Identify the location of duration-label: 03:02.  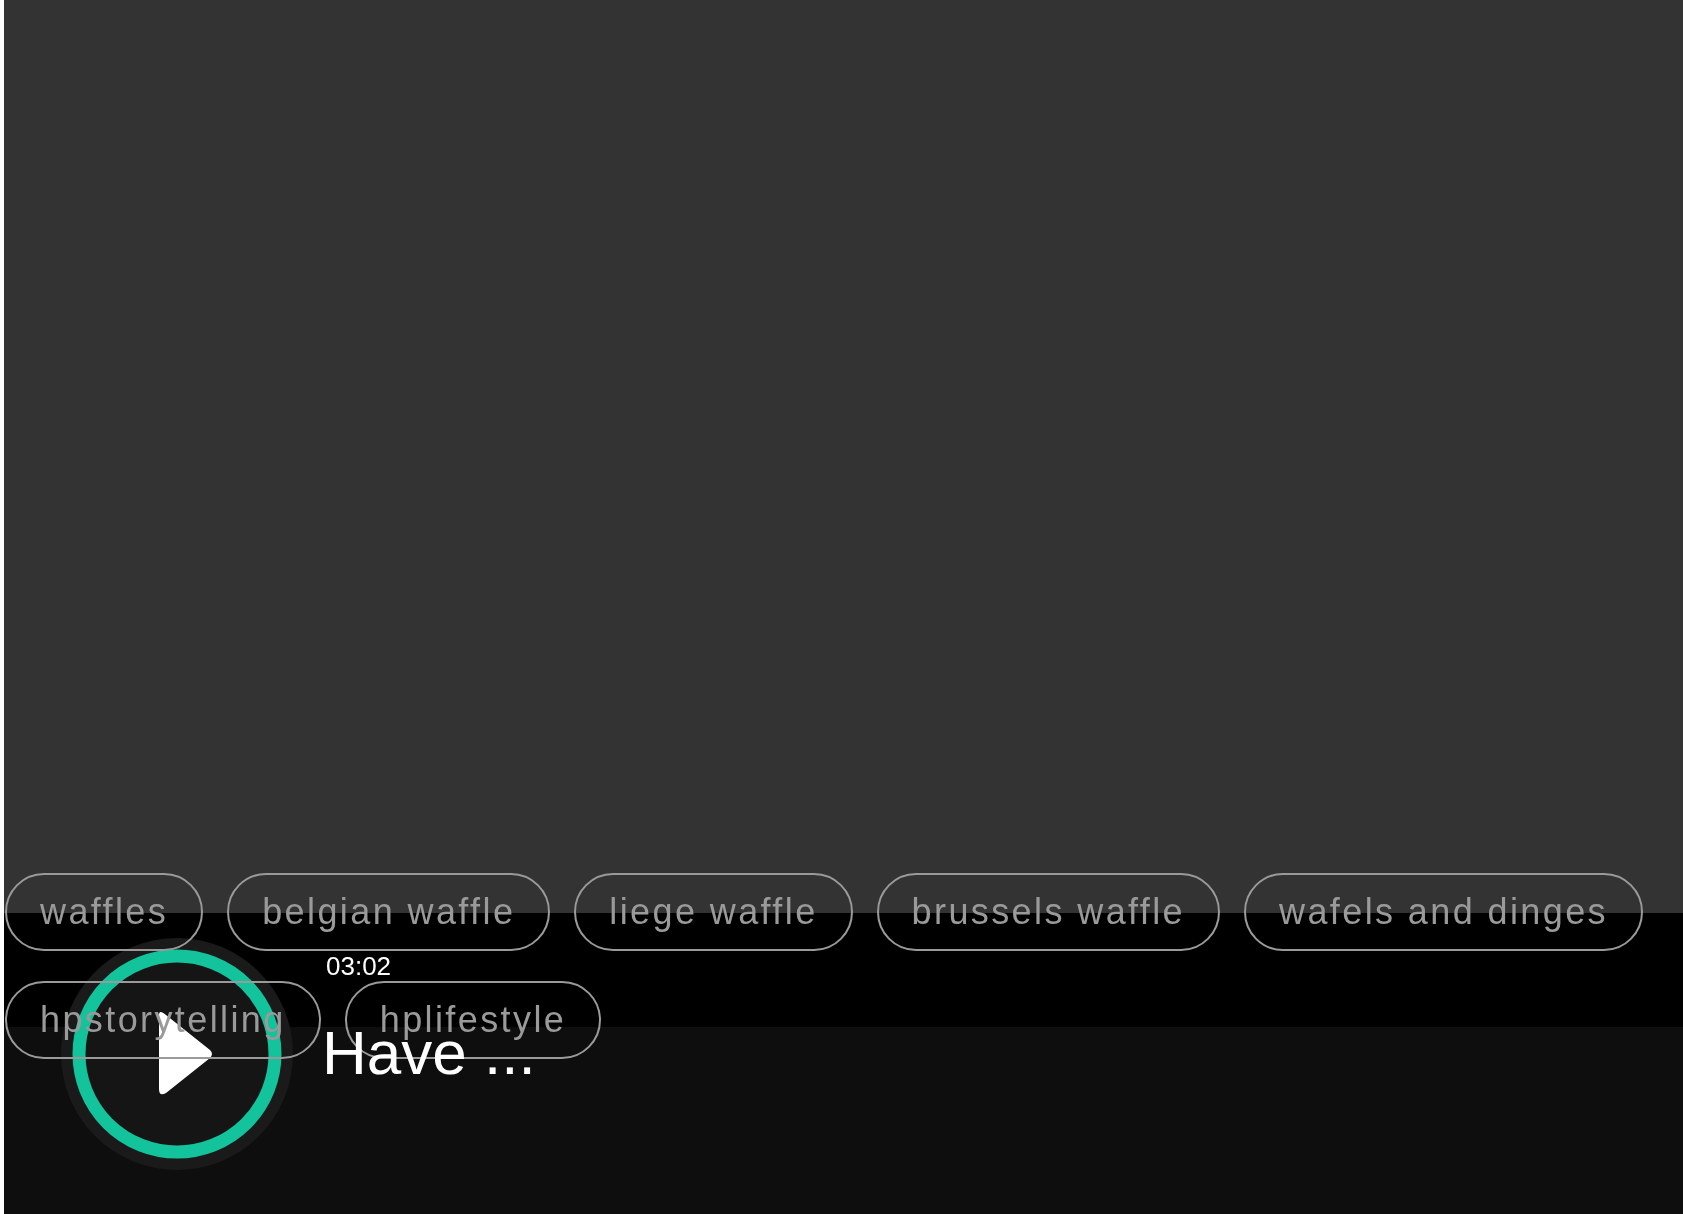
(359, 966).